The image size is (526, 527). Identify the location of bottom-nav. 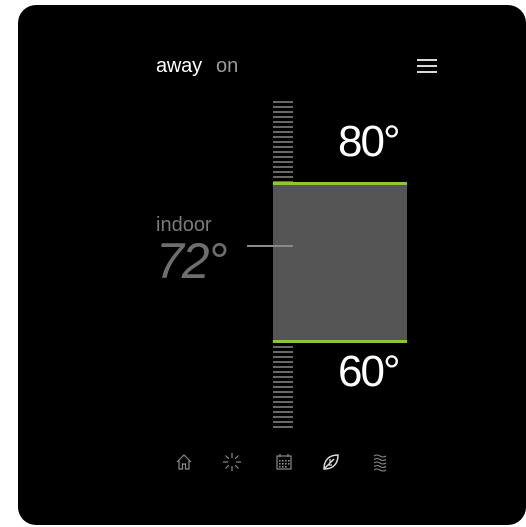
(285, 462).